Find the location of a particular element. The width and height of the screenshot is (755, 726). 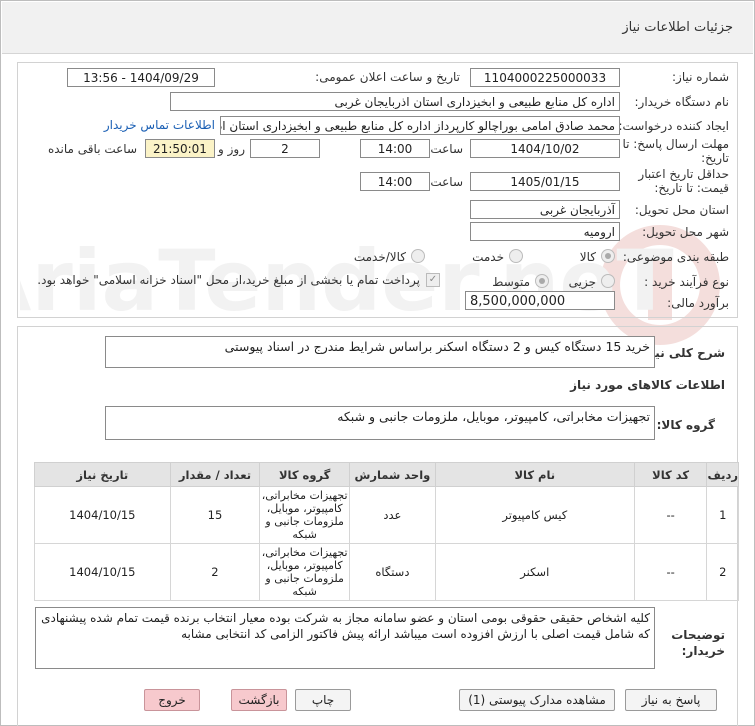

row-name: کیس کامپیوتر is located at coordinates (534, 515).